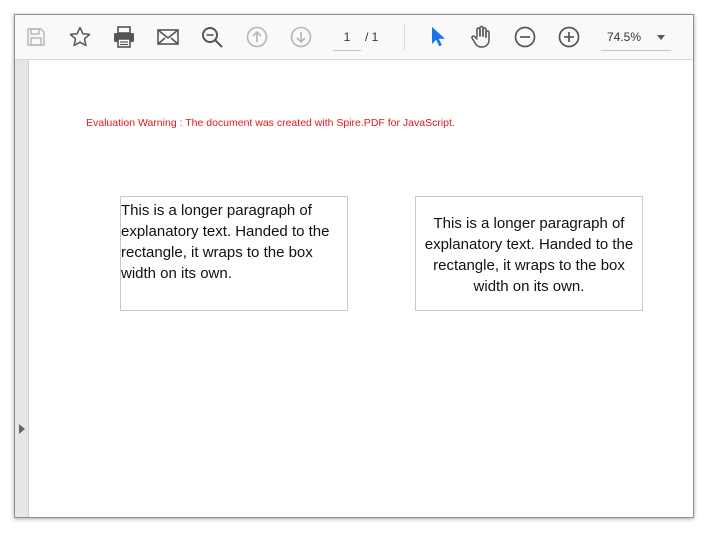 This screenshot has width=709, height=533. I want to click on print-button, so click(124, 37).